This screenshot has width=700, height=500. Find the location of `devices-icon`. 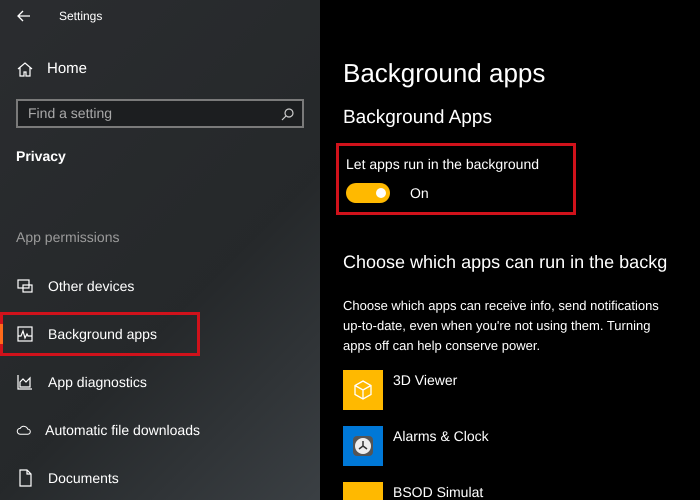

devices-icon is located at coordinates (25, 286).